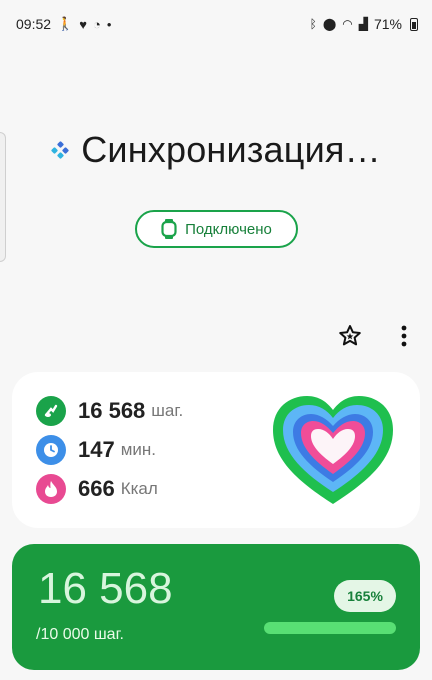  I want to click on minutes-unit: мин., so click(138, 449).